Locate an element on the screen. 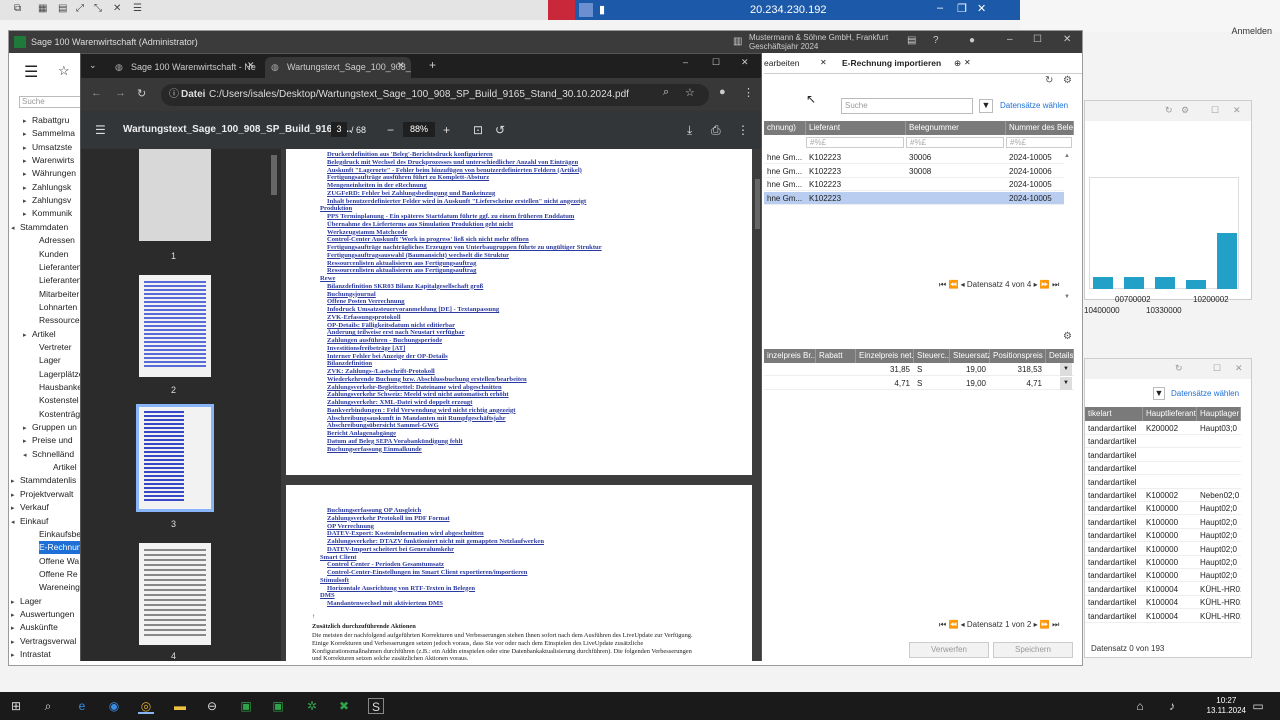 The image size is (1280, 720). tab-e-rechnung-importieren: E-Rechnung importieren is located at coordinates (891, 63).